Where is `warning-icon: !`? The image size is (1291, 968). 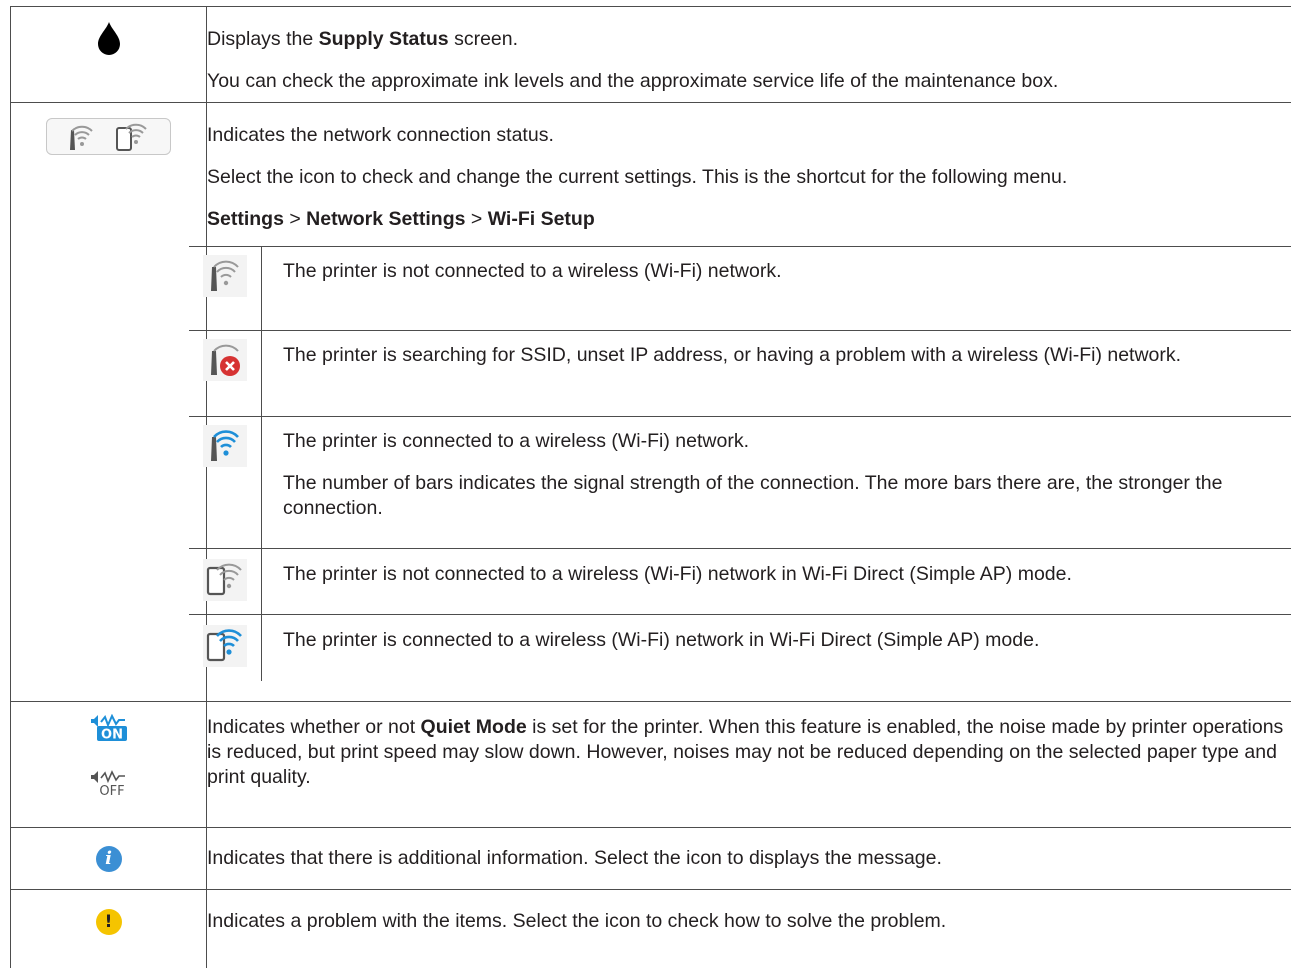 warning-icon: ! is located at coordinates (108, 922).